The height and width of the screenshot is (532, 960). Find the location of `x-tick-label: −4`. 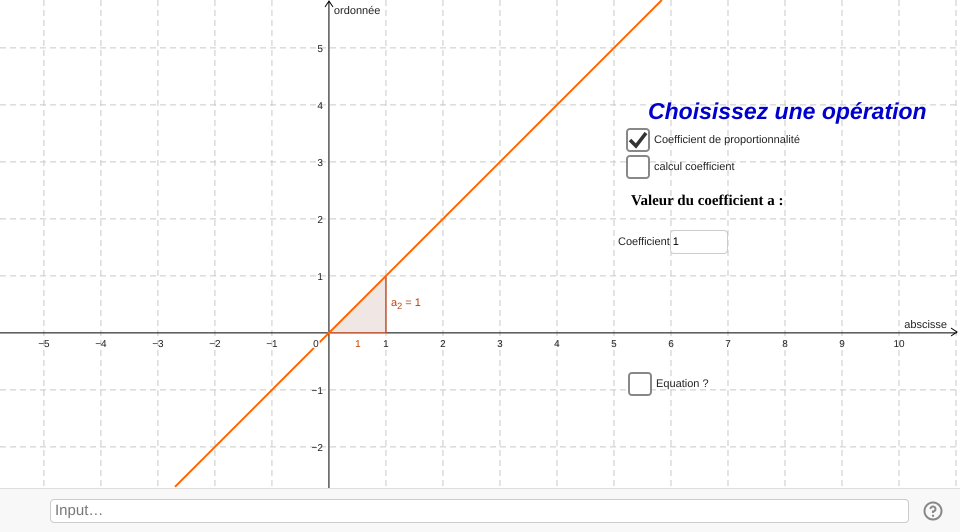

x-tick-label: −4 is located at coordinates (101, 344).